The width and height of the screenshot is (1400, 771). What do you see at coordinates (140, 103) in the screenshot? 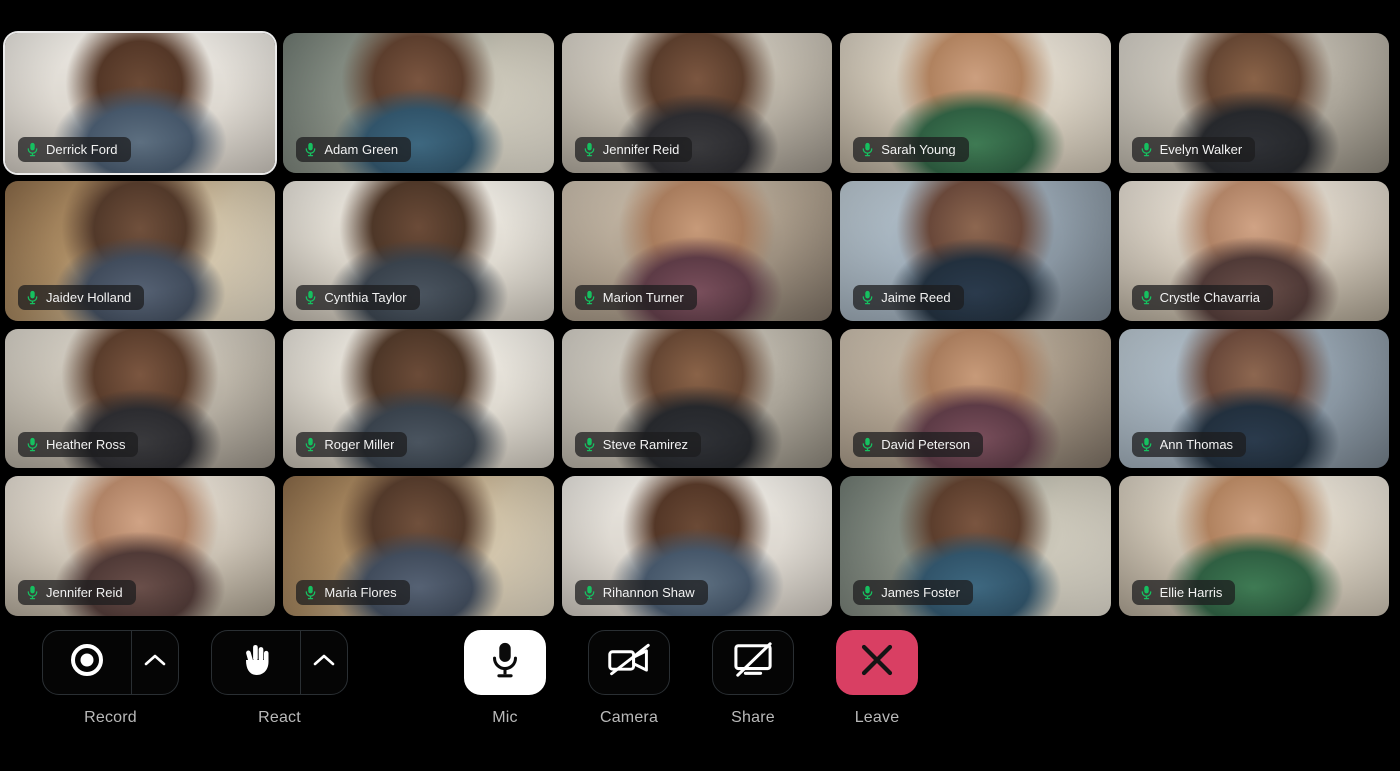
I see `participant-tile: Derrick Ford` at bounding box center [140, 103].